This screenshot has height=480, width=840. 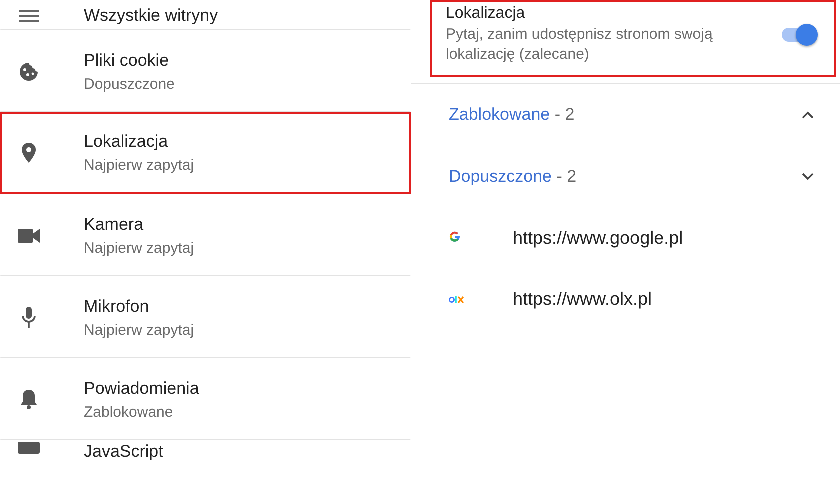 I want to click on section-label: Dopuszczone - 2, so click(x=513, y=177).